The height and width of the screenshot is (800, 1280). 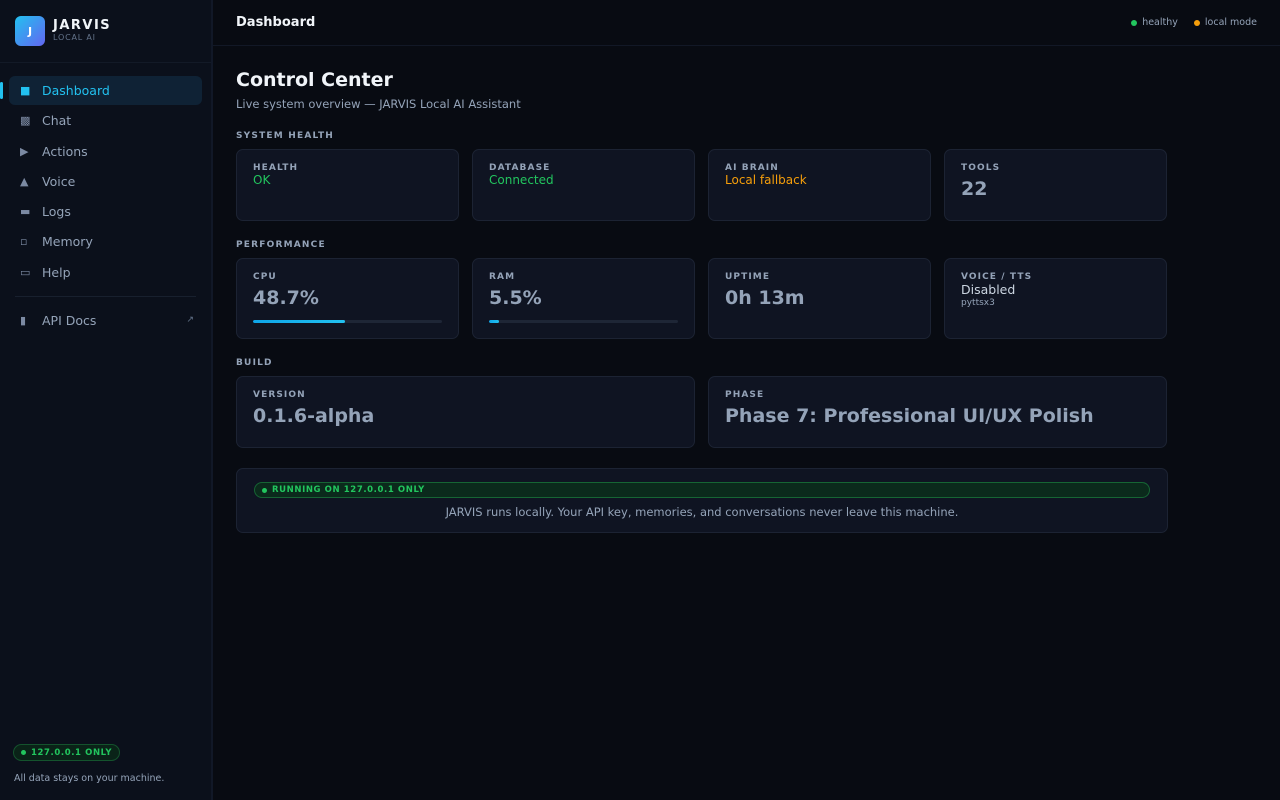 What do you see at coordinates (515, 298) in the screenshot?
I see `ram-value: 5.5%` at bounding box center [515, 298].